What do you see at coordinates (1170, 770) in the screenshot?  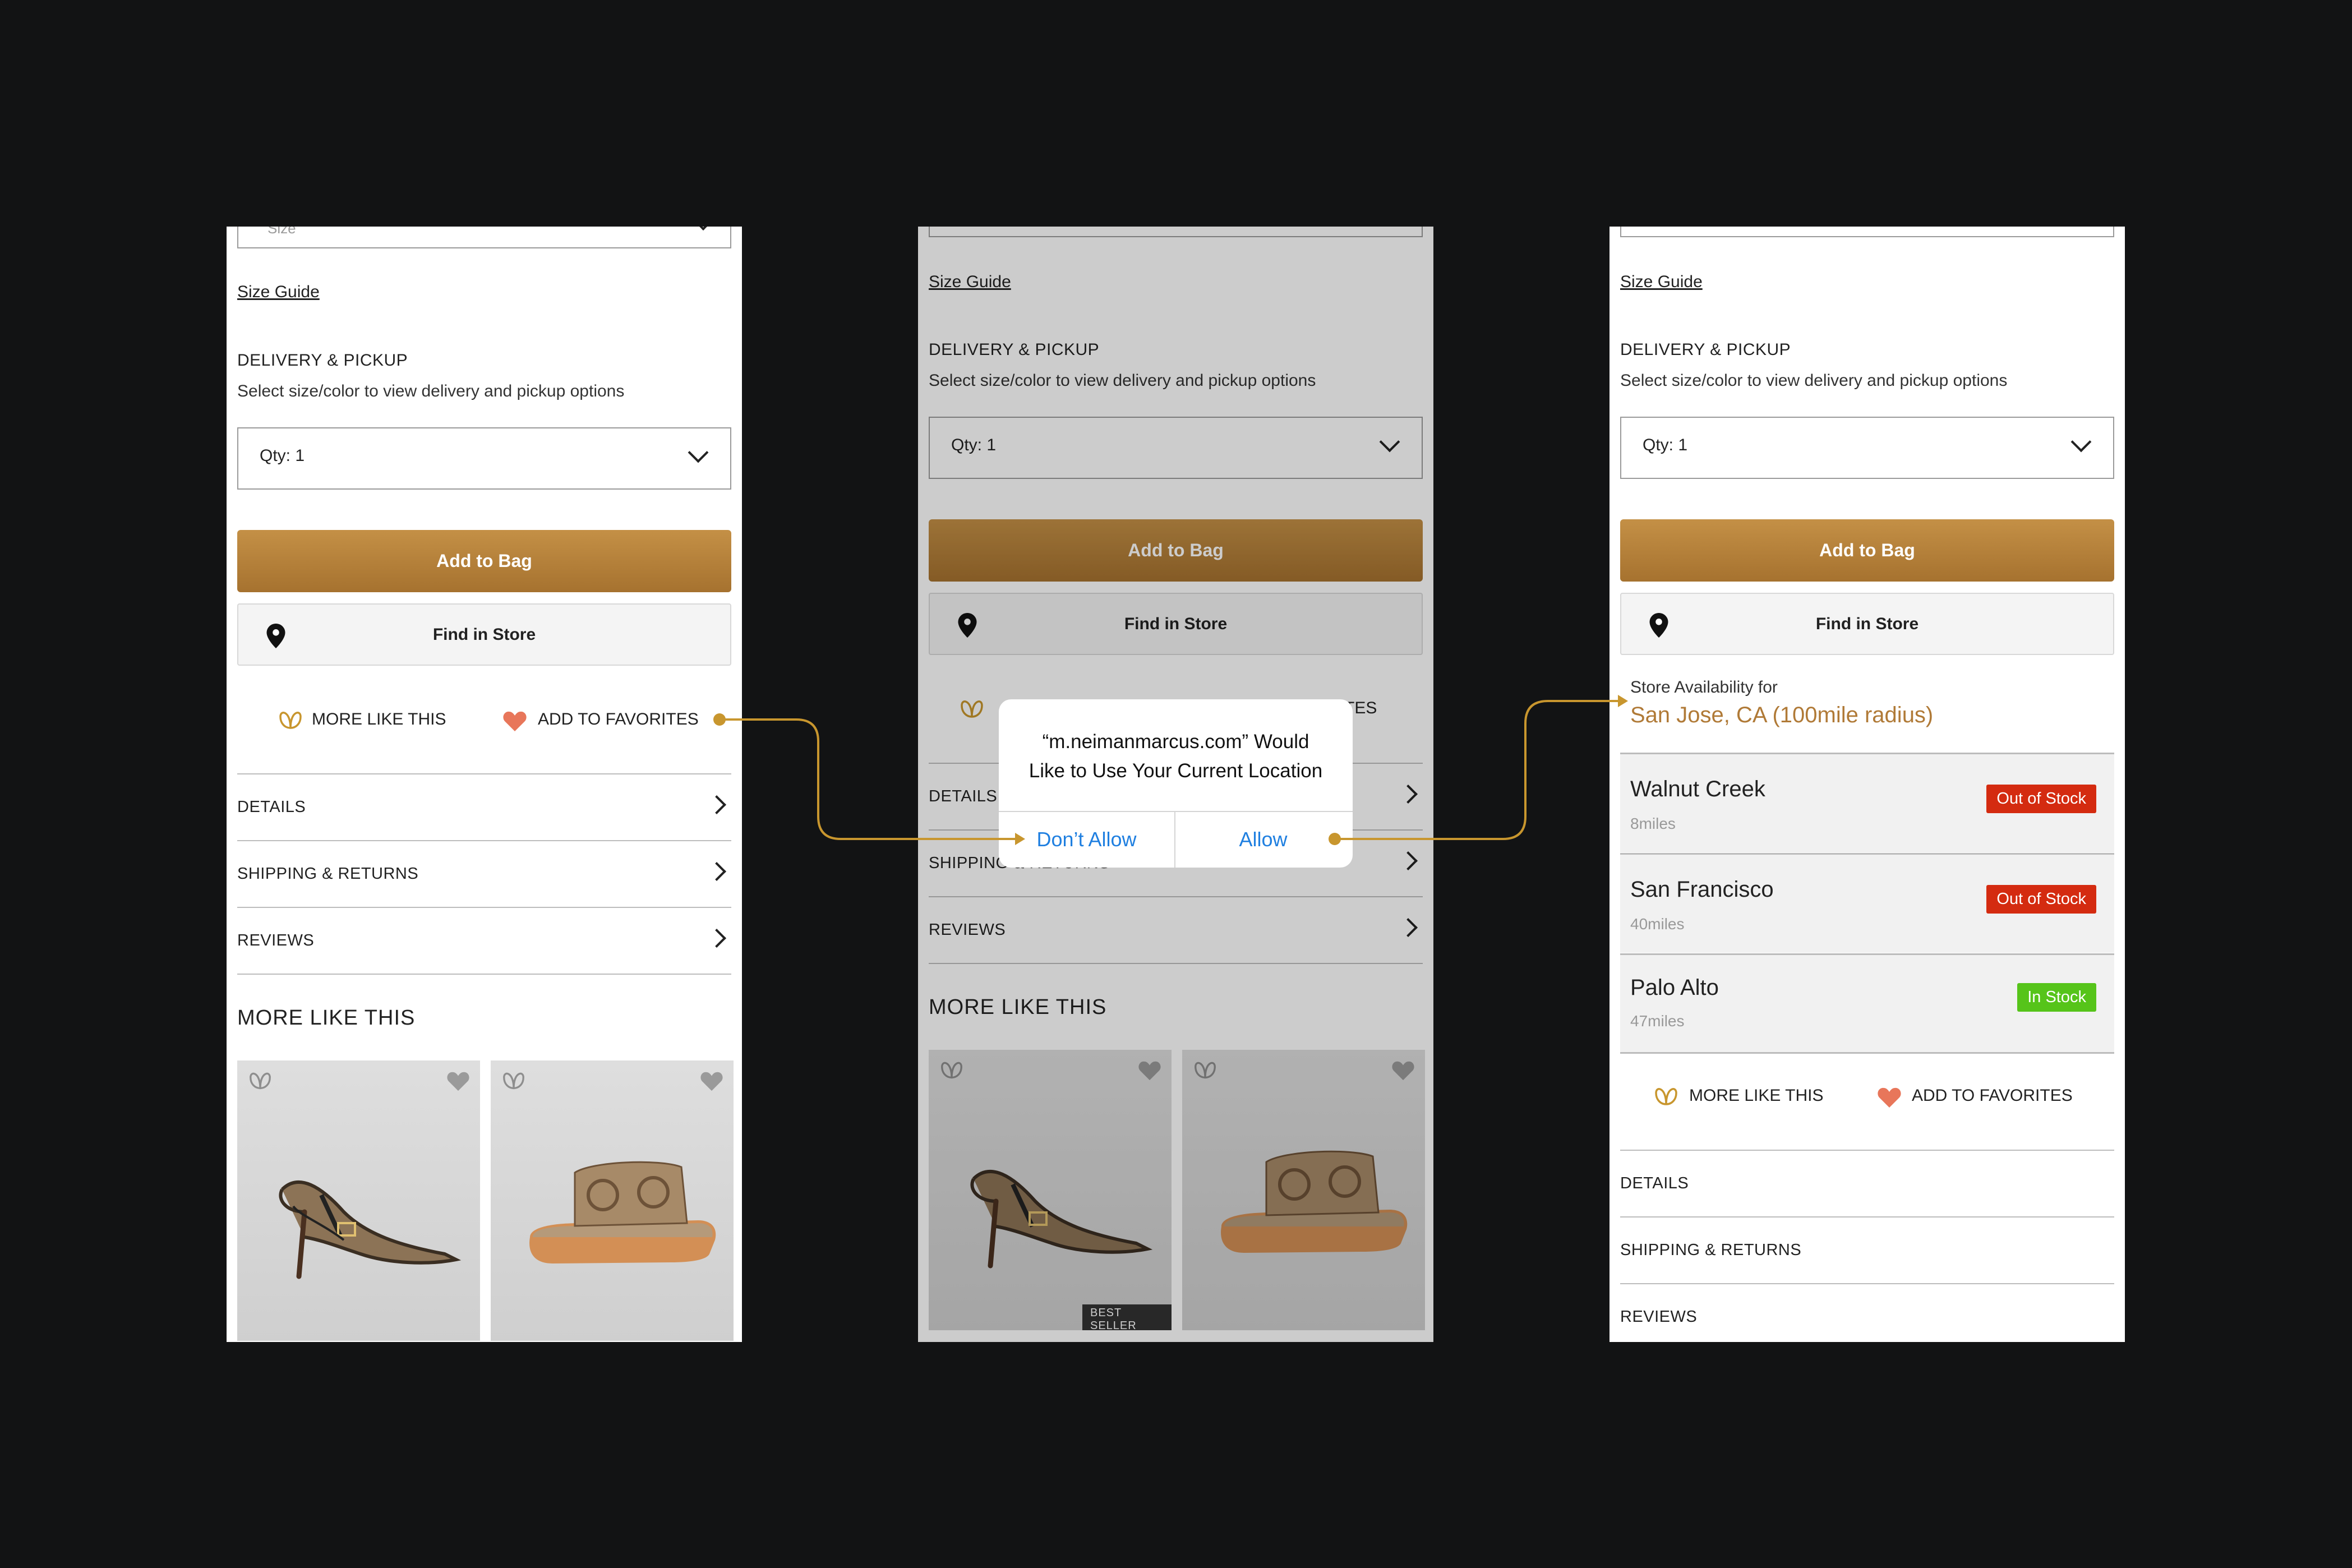 I see `flow-connectors` at bounding box center [1170, 770].